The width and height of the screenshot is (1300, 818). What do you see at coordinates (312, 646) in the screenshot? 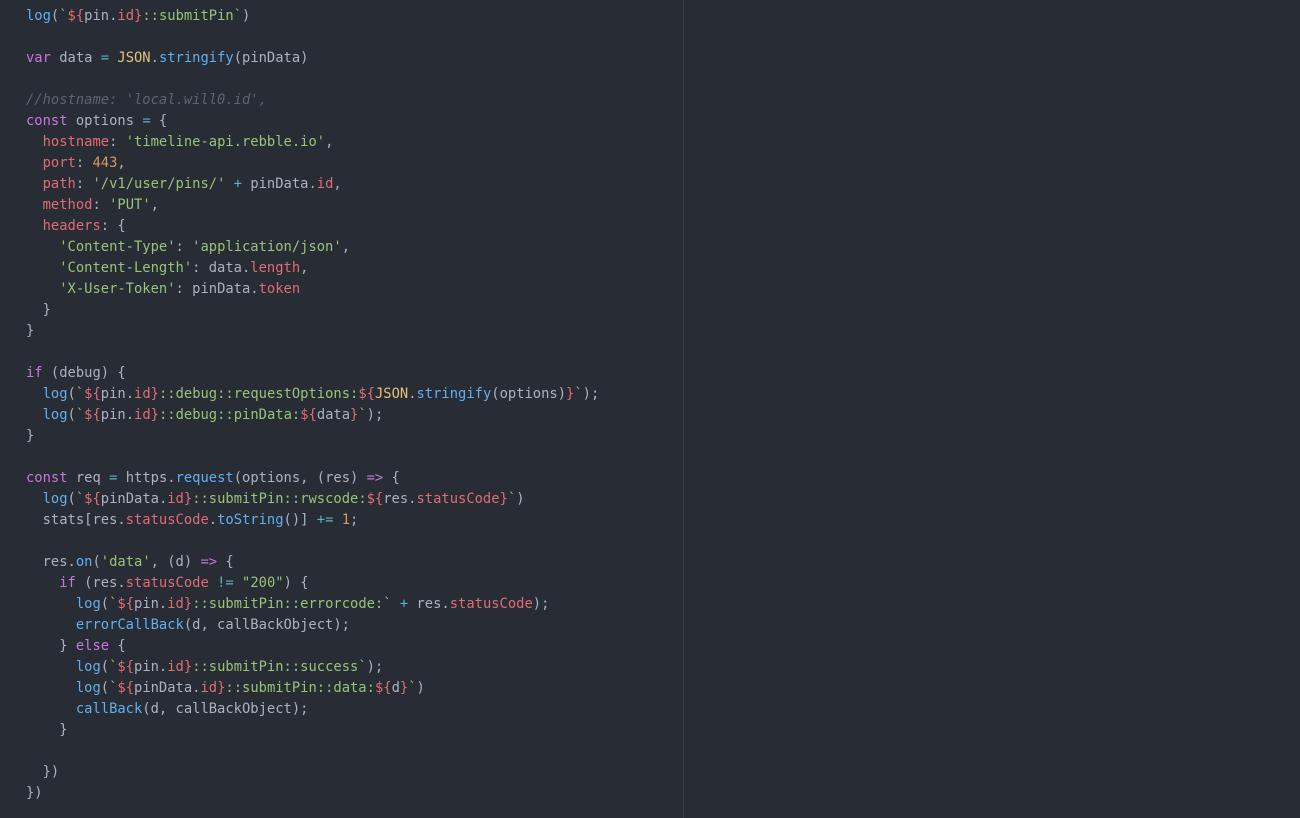
I see `code-line: } else {` at bounding box center [312, 646].